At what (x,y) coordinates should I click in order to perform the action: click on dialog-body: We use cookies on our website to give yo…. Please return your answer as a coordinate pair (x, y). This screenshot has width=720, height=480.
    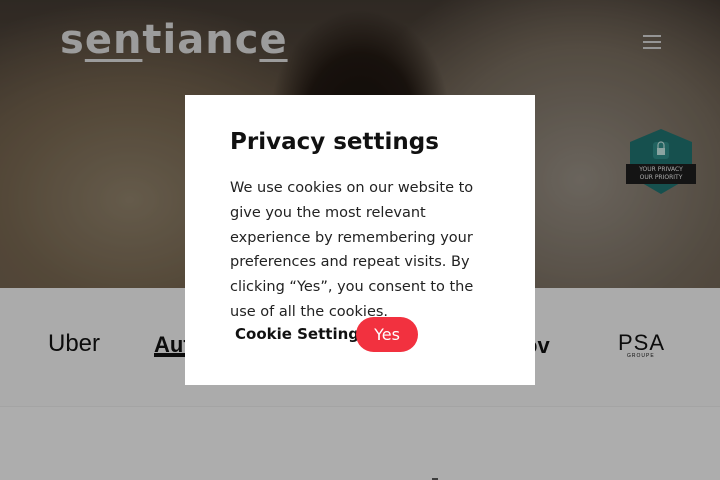
    Looking at the image, I should click on (352, 250).